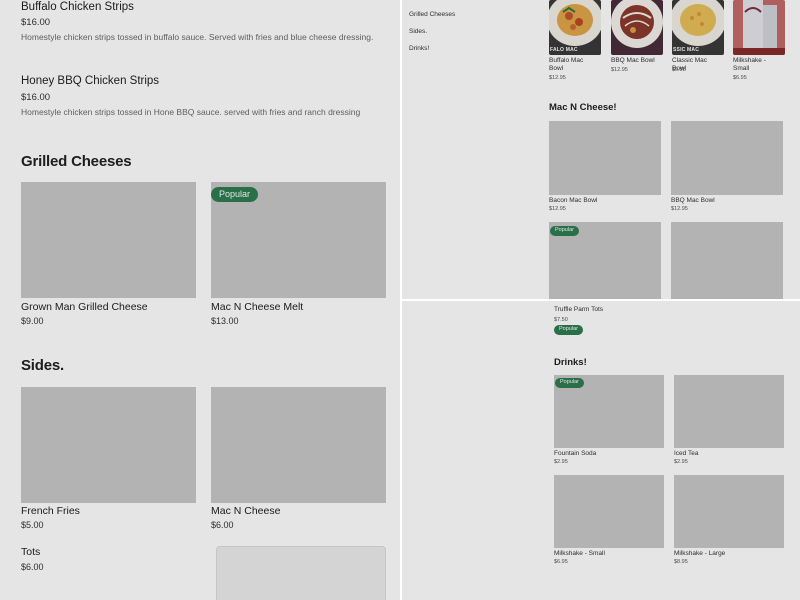  I want to click on item-name: Bacon Mac Bowl, so click(573, 200).